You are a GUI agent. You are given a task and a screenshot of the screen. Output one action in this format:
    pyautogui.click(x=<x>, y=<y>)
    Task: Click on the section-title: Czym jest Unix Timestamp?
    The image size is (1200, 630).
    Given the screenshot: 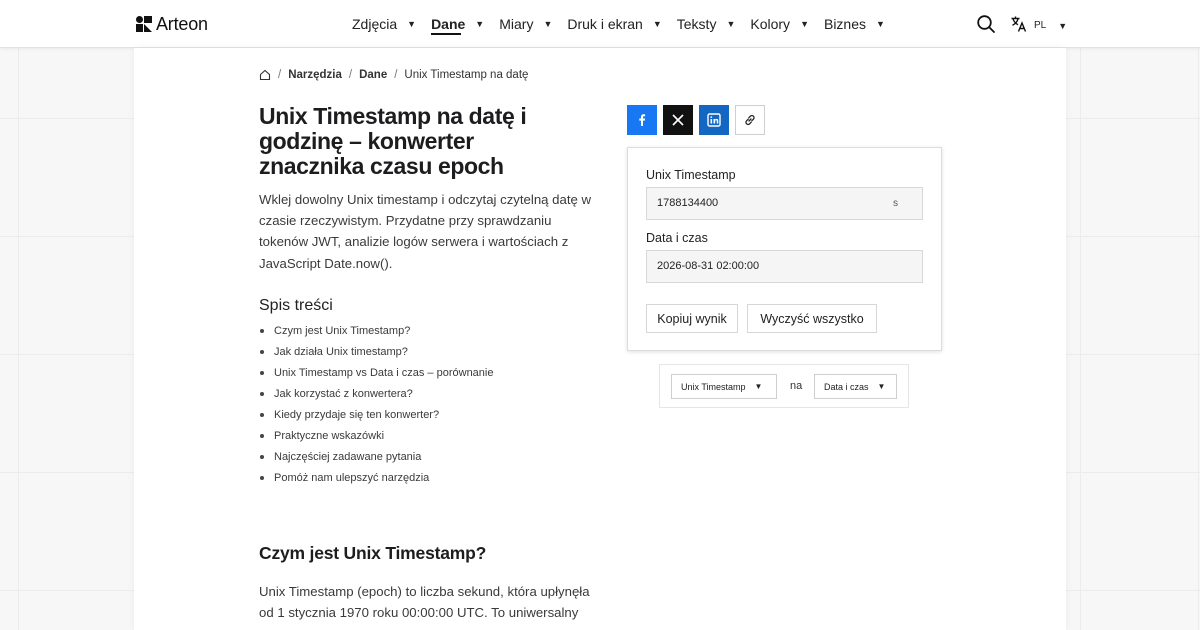 What is the action you would take?
    pyautogui.click(x=373, y=553)
    